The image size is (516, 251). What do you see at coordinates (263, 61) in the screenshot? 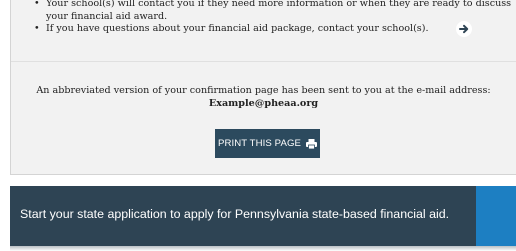
I see `section-divider` at bounding box center [263, 61].